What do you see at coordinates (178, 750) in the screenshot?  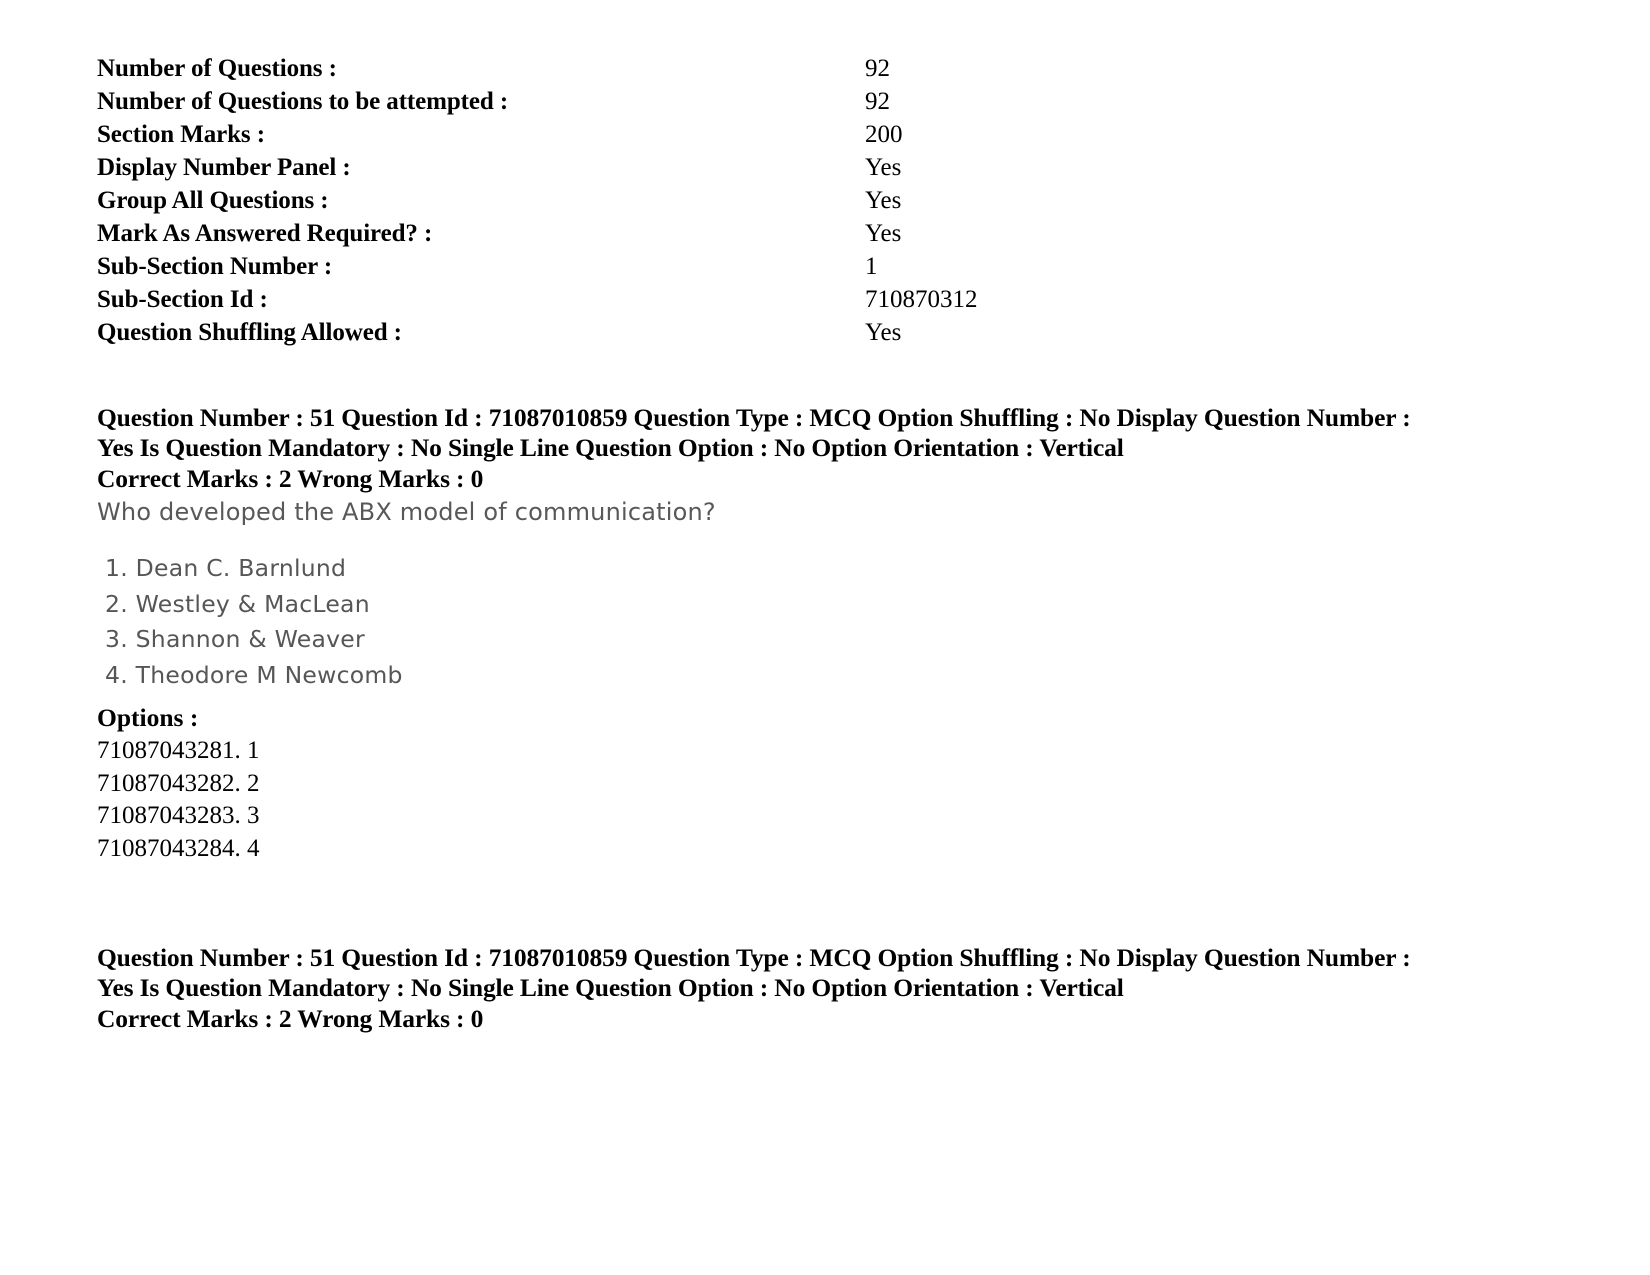 I see `option-id-item: 71087043281. 1` at bounding box center [178, 750].